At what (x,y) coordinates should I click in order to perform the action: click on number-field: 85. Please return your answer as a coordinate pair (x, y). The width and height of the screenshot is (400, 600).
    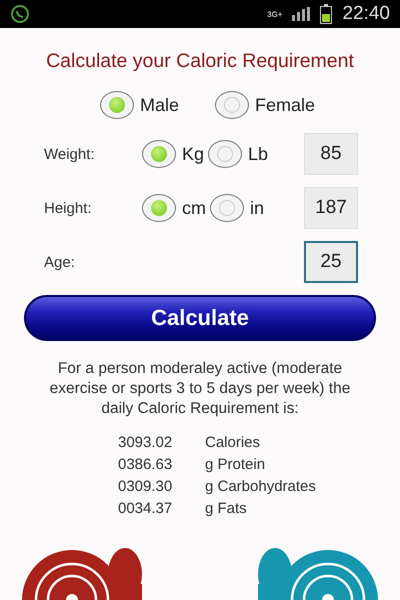
    Looking at the image, I should click on (331, 154).